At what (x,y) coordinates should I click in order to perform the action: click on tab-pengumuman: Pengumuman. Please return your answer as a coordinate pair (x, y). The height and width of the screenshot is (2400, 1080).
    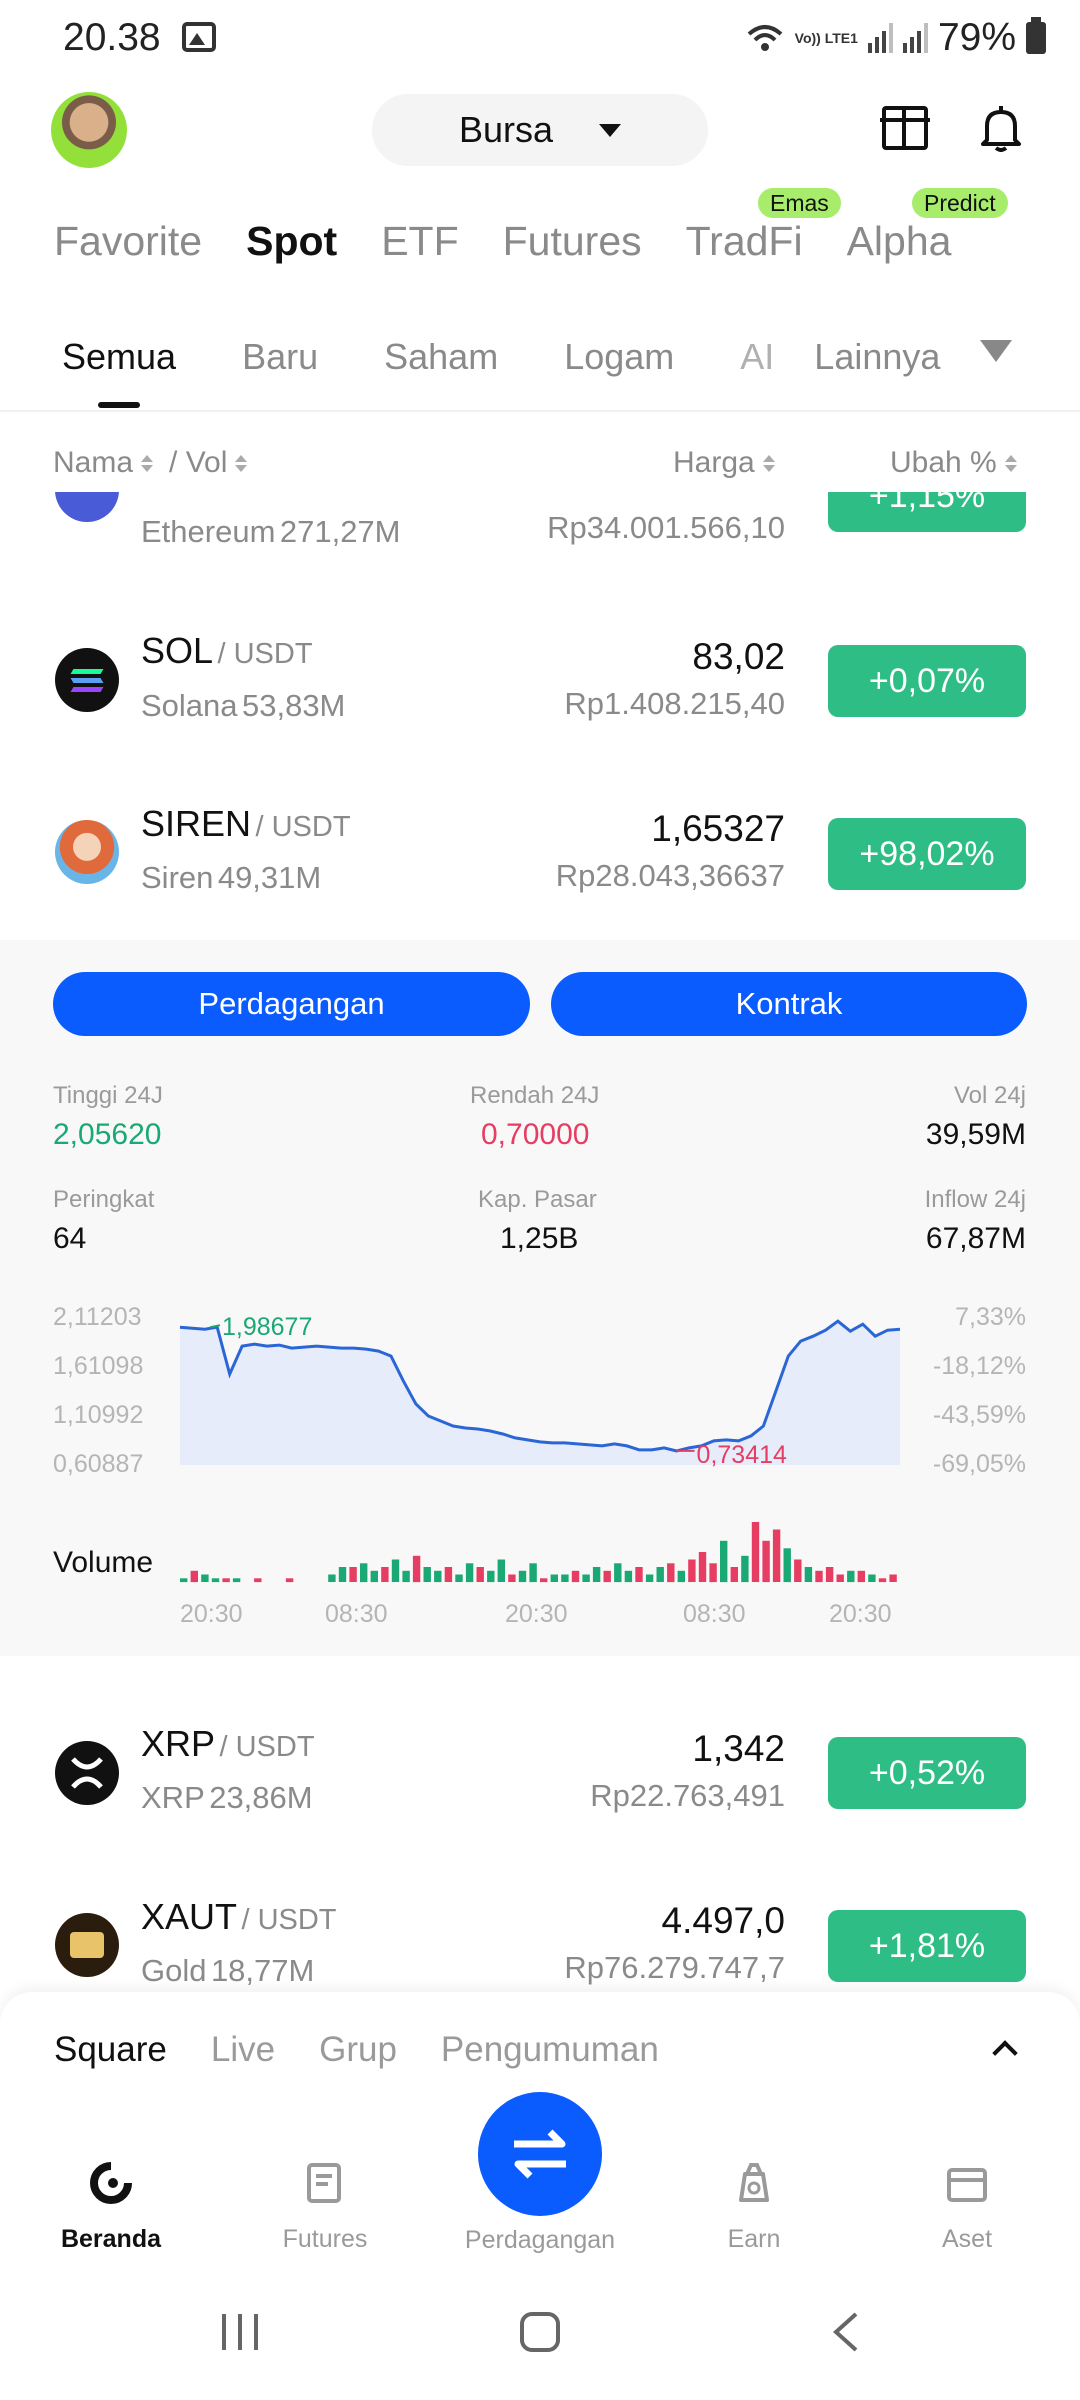
    Looking at the image, I should click on (550, 2050).